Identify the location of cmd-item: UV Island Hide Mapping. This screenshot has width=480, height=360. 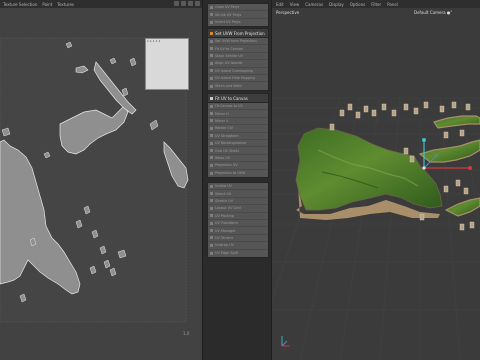
(238, 79).